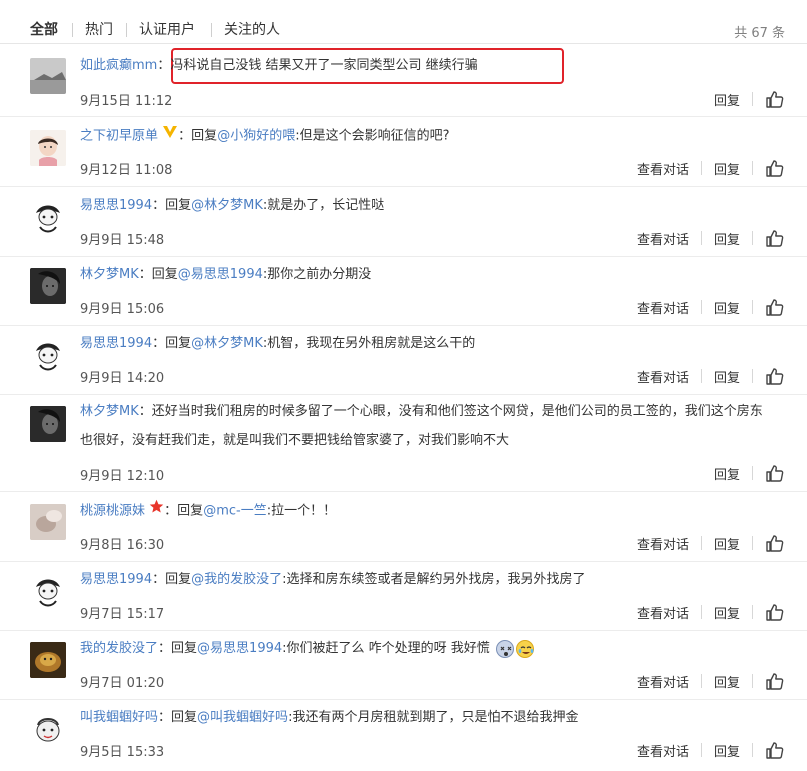 The image size is (807, 771). What do you see at coordinates (122, 309) in the screenshot?
I see `comment-time: 9月9日 15:06` at bounding box center [122, 309].